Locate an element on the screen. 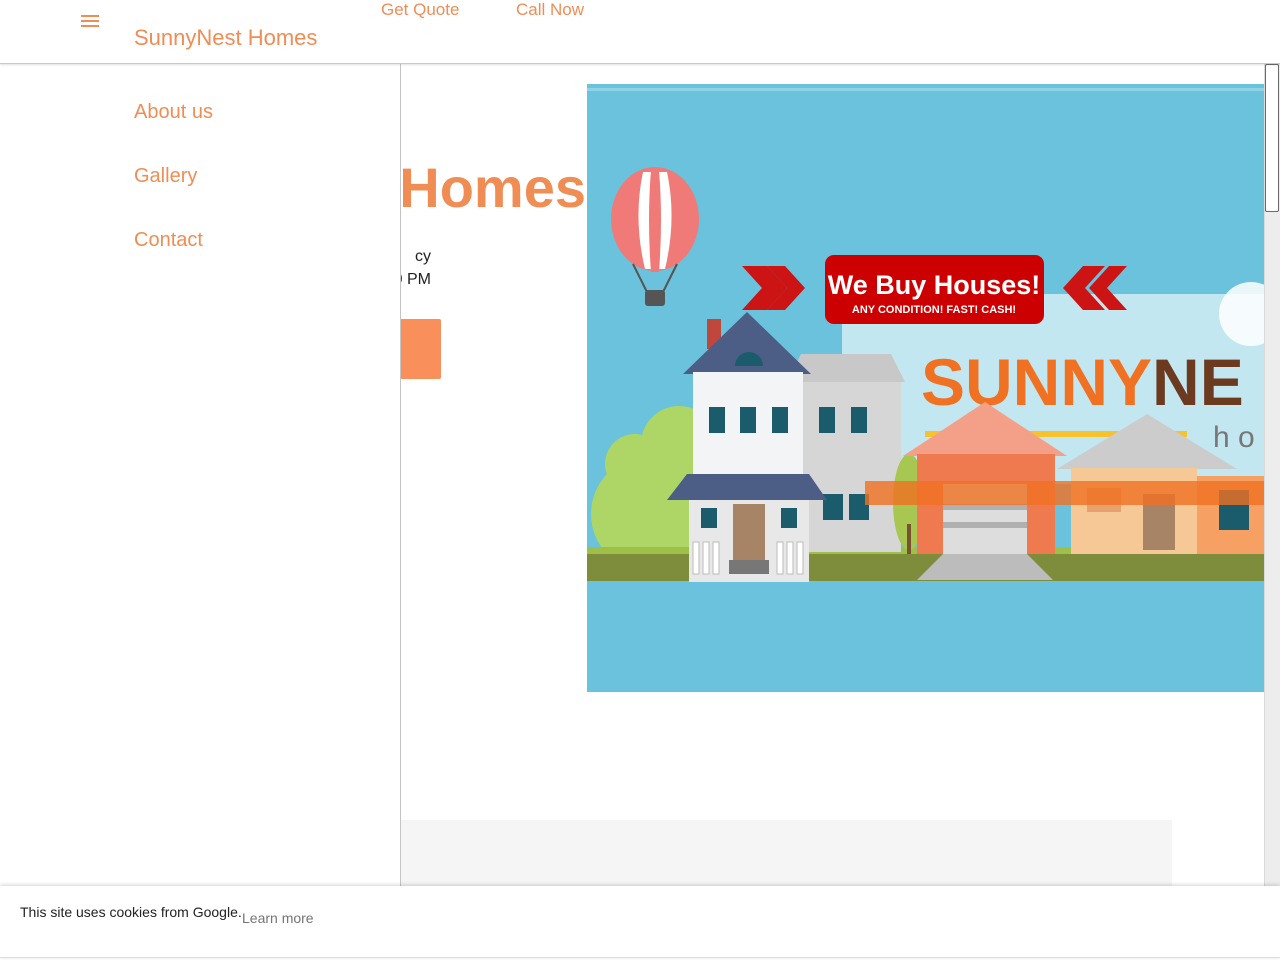 The width and height of the screenshot is (1280, 960). logo-nest-part: NE is located at coordinates (1198, 382).